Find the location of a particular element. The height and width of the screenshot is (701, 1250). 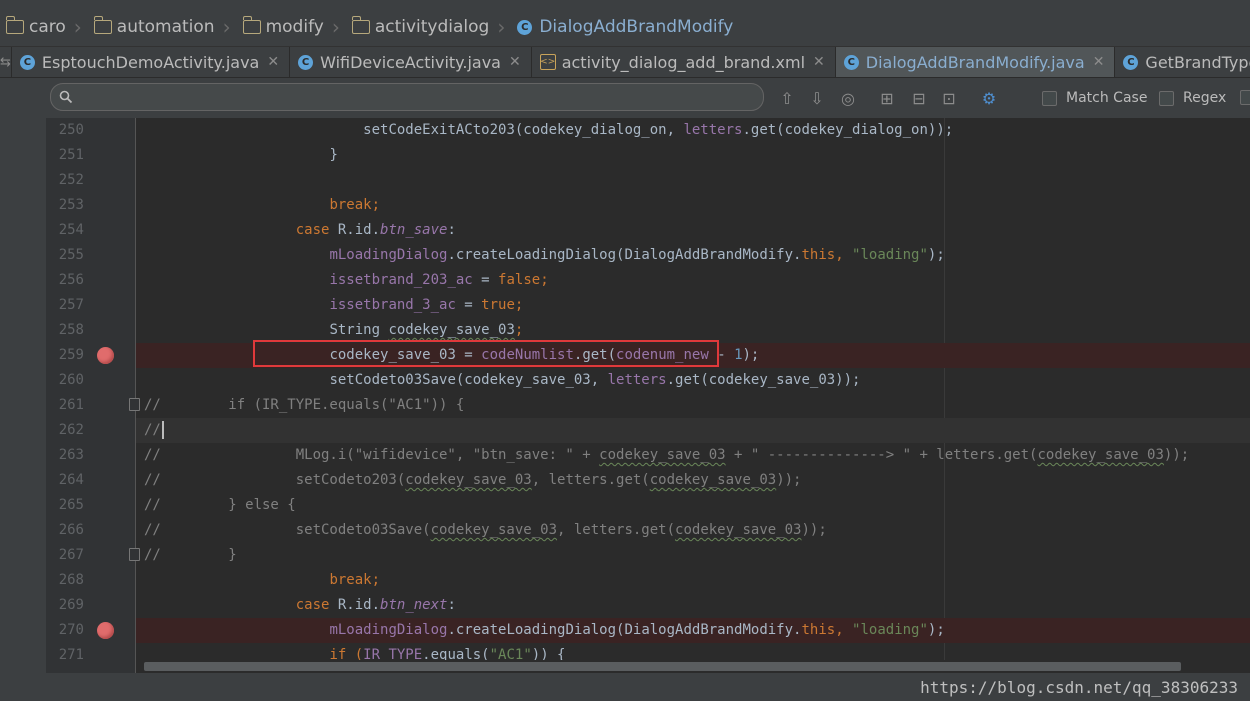

watermark: https://blog.csdn.net/qq_38306233 is located at coordinates (1079, 687).